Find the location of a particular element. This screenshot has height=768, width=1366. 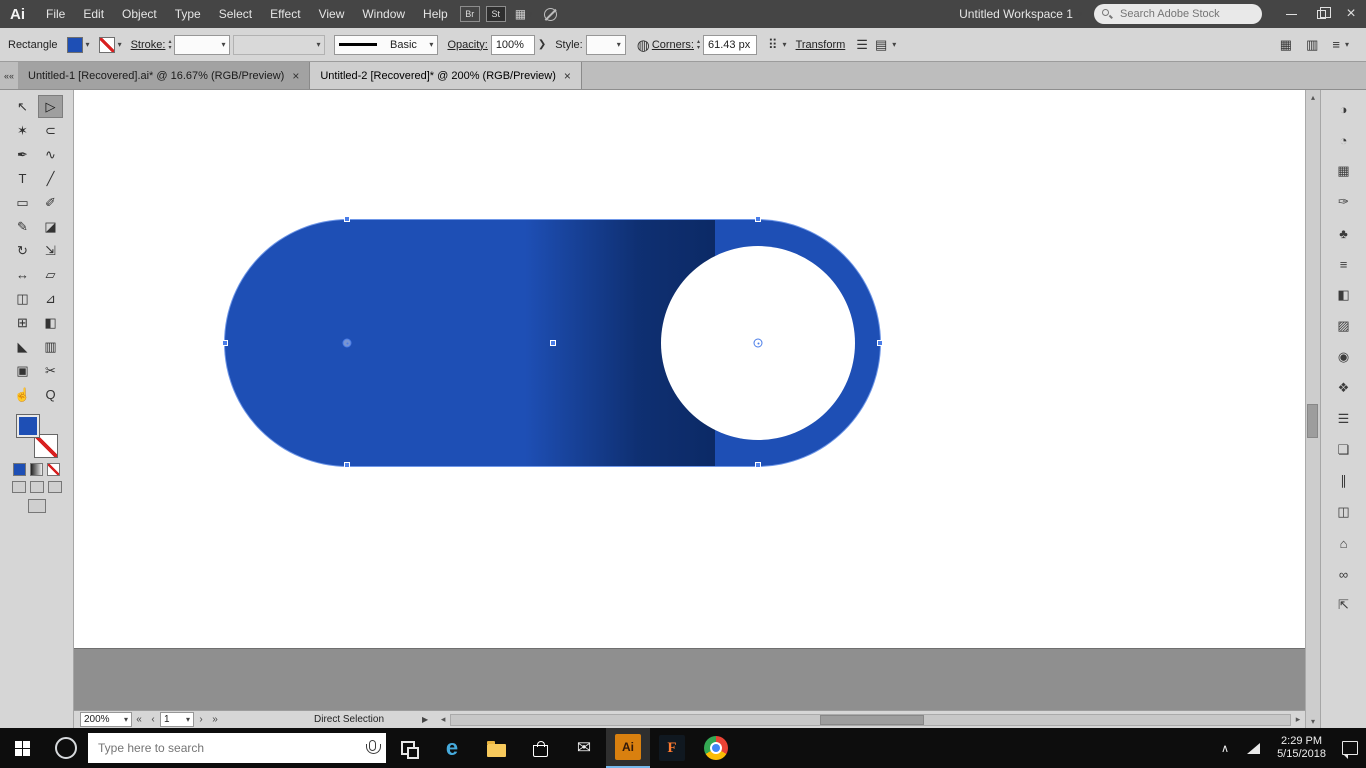

free-transform-tool: ▱ is located at coordinates (50, 274).